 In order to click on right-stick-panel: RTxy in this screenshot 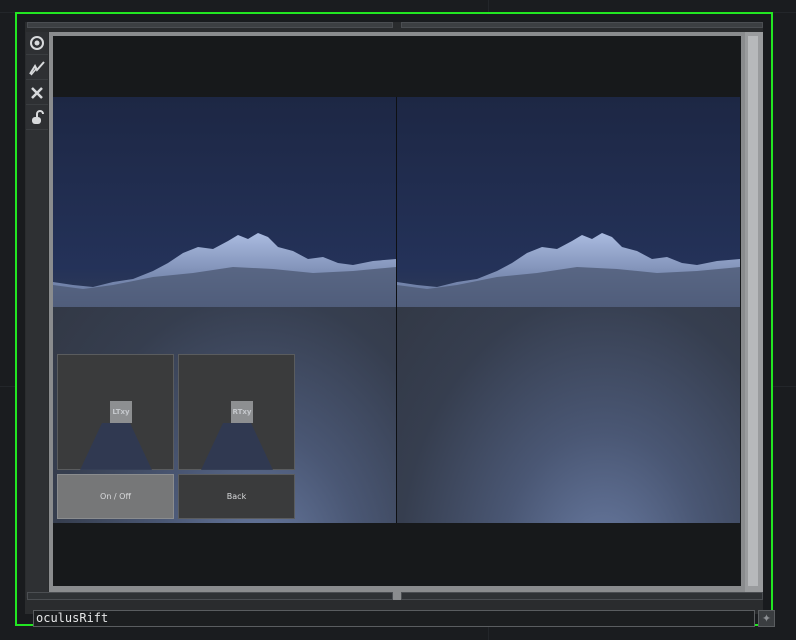, I will do `click(236, 412)`.